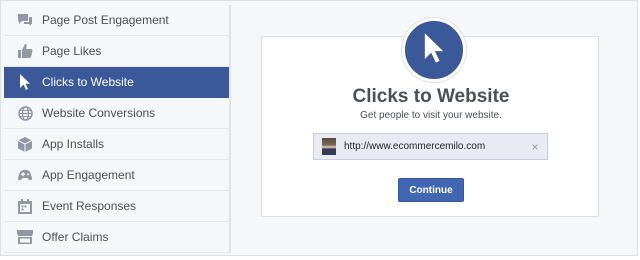  What do you see at coordinates (25, 206) in the screenshot?
I see `calendar-icon` at bounding box center [25, 206].